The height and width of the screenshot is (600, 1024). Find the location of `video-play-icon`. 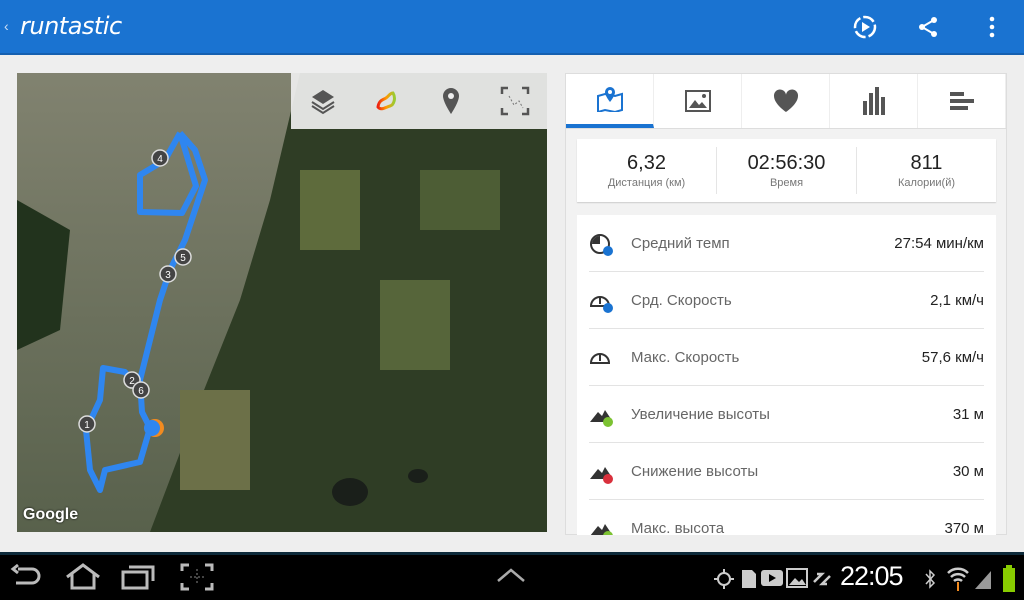

video-play-icon is located at coordinates (865, 27).